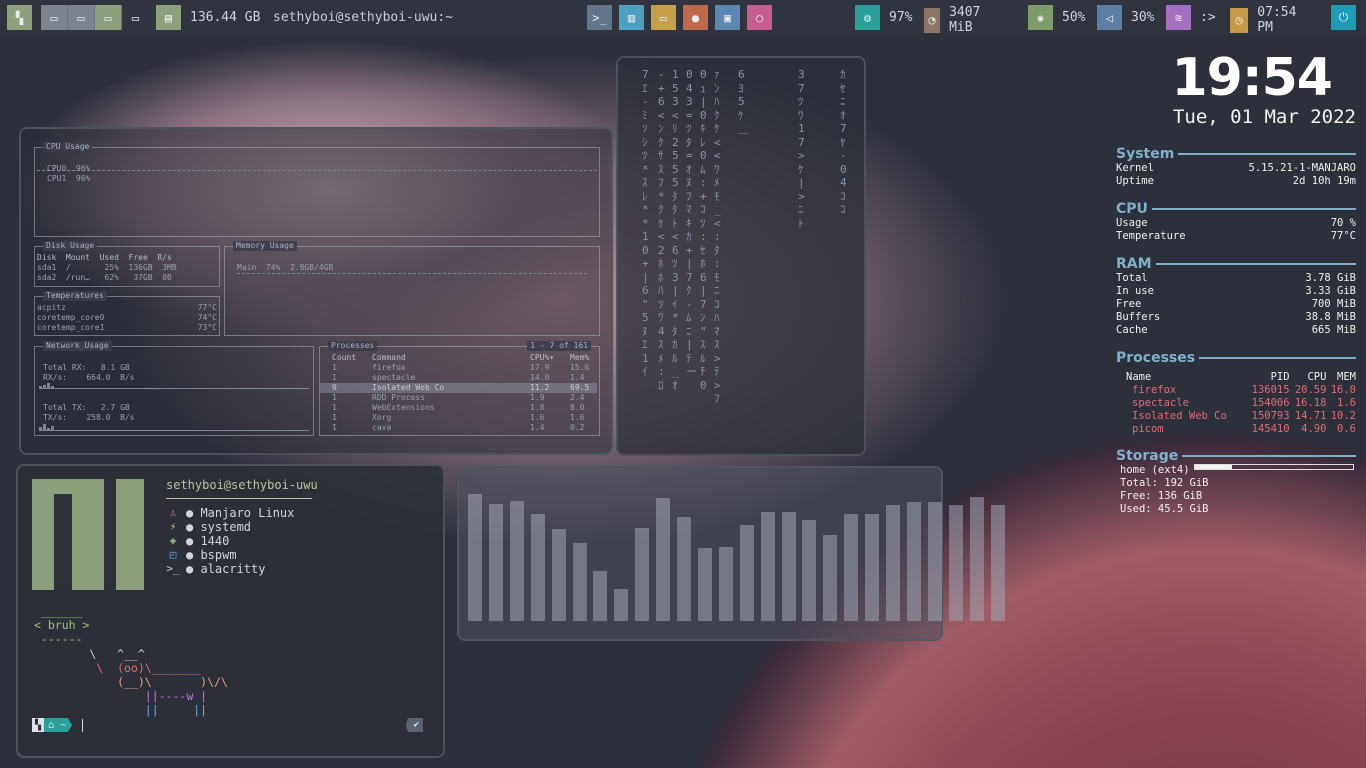 The image size is (1366, 768). Describe the element at coordinates (577, 377) in the screenshot. I see `process-cell: 1.4` at that location.